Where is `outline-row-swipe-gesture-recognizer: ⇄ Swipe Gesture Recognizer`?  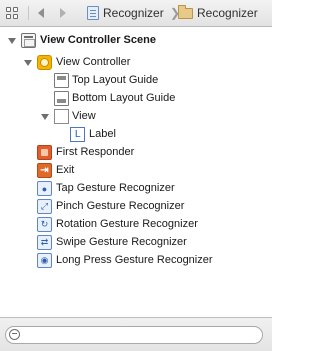 outline-row-swipe-gesture-recognizer: ⇄ Swipe Gesture Recognizer is located at coordinates (136, 243).